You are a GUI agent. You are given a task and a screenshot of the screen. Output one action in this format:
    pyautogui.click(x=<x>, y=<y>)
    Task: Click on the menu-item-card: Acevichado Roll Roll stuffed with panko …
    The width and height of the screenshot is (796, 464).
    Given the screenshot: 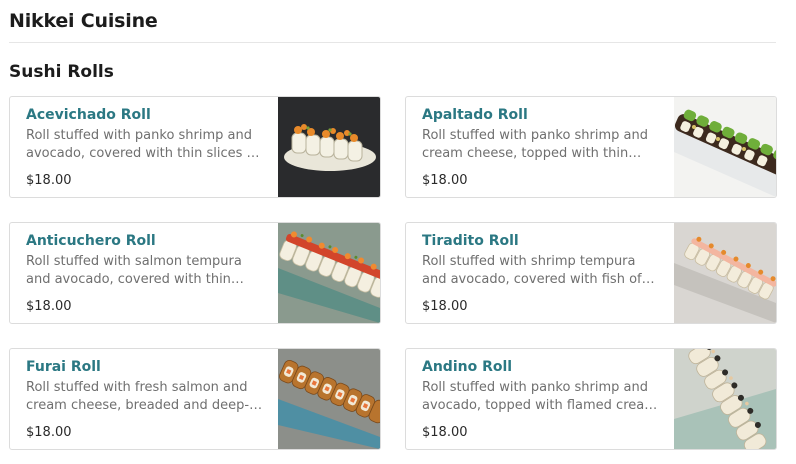 What is the action you would take?
    pyautogui.click(x=195, y=147)
    